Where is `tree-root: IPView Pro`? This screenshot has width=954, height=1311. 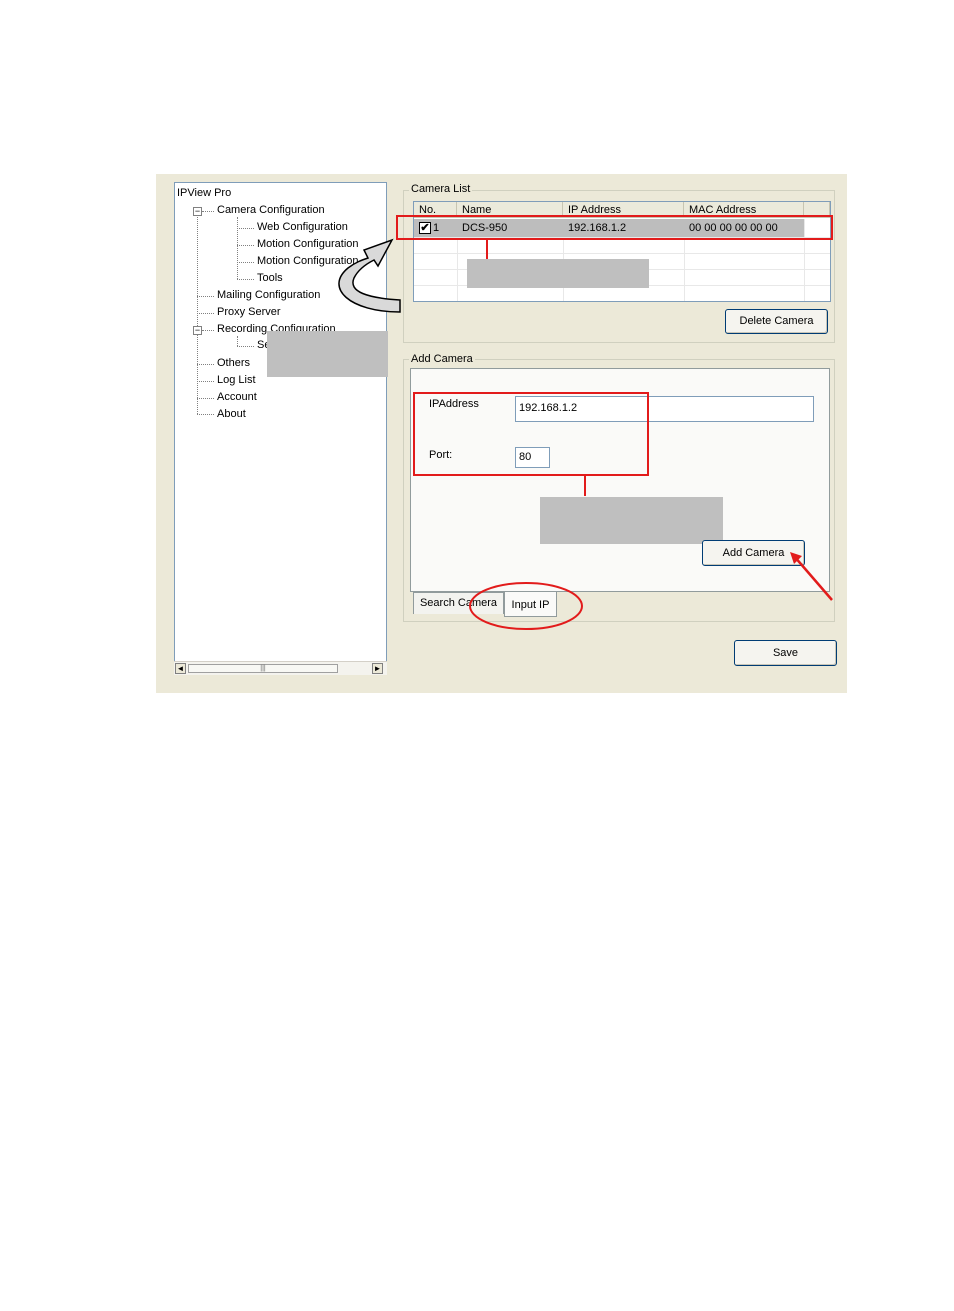
tree-root: IPView Pro is located at coordinates (204, 193).